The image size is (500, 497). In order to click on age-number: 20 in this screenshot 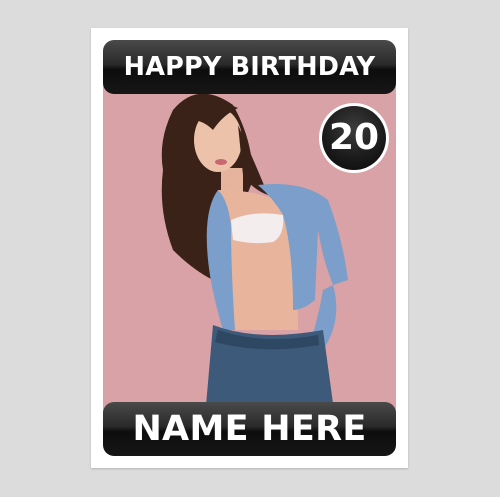, I will do `click(354, 138)`.